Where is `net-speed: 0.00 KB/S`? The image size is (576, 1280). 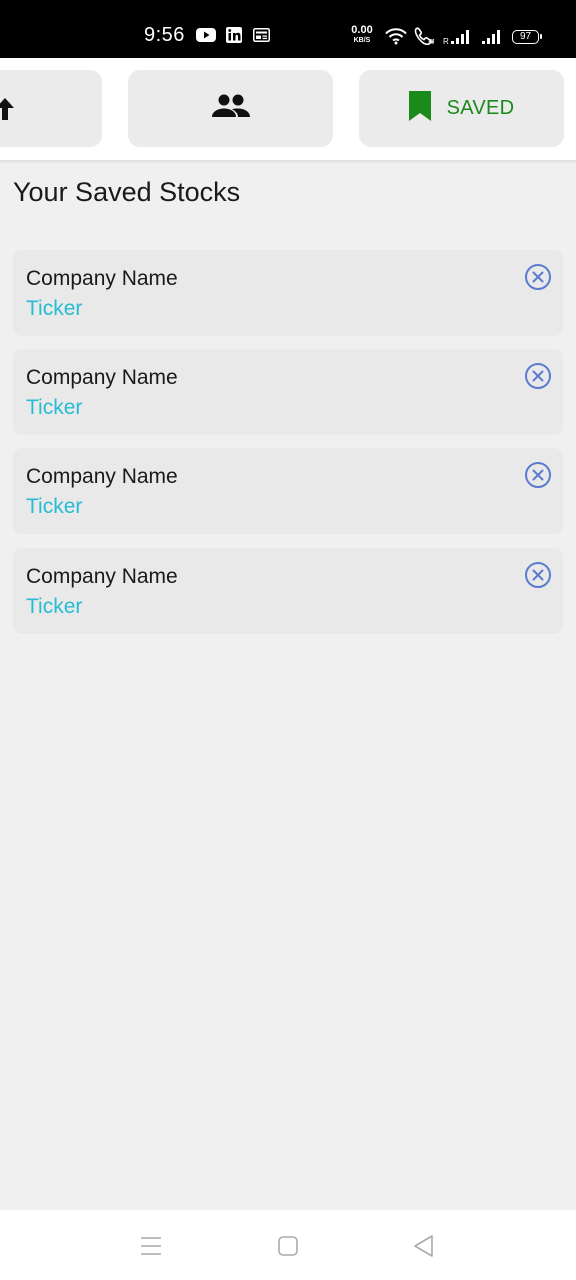 net-speed: 0.00 KB/S is located at coordinates (362, 35).